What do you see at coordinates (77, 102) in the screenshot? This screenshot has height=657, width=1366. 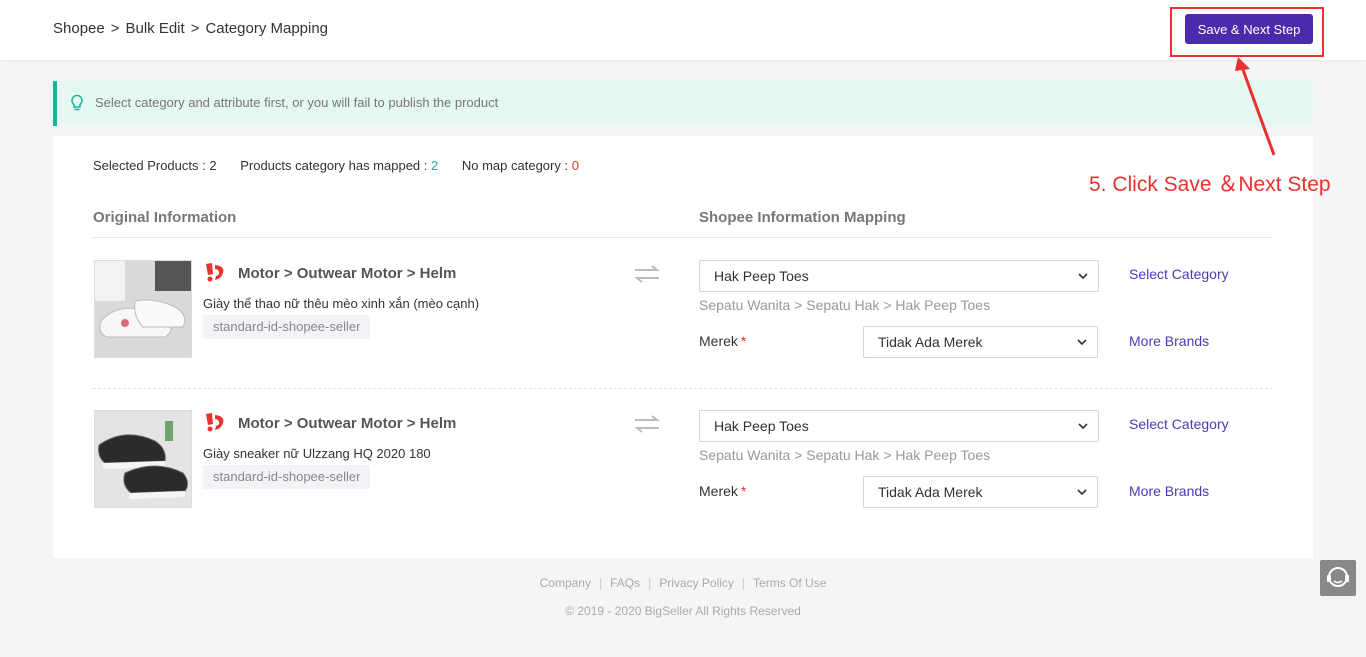 I see `lightbulb-icon` at bounding box center [77, 102].